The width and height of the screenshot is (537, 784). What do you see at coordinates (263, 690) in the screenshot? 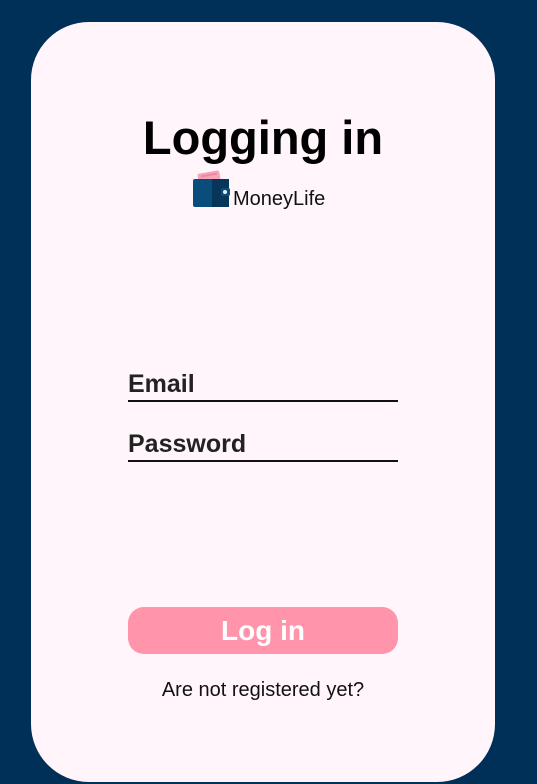
I see `register-link: Are not registered yet?` at bounding box center [263, 690].